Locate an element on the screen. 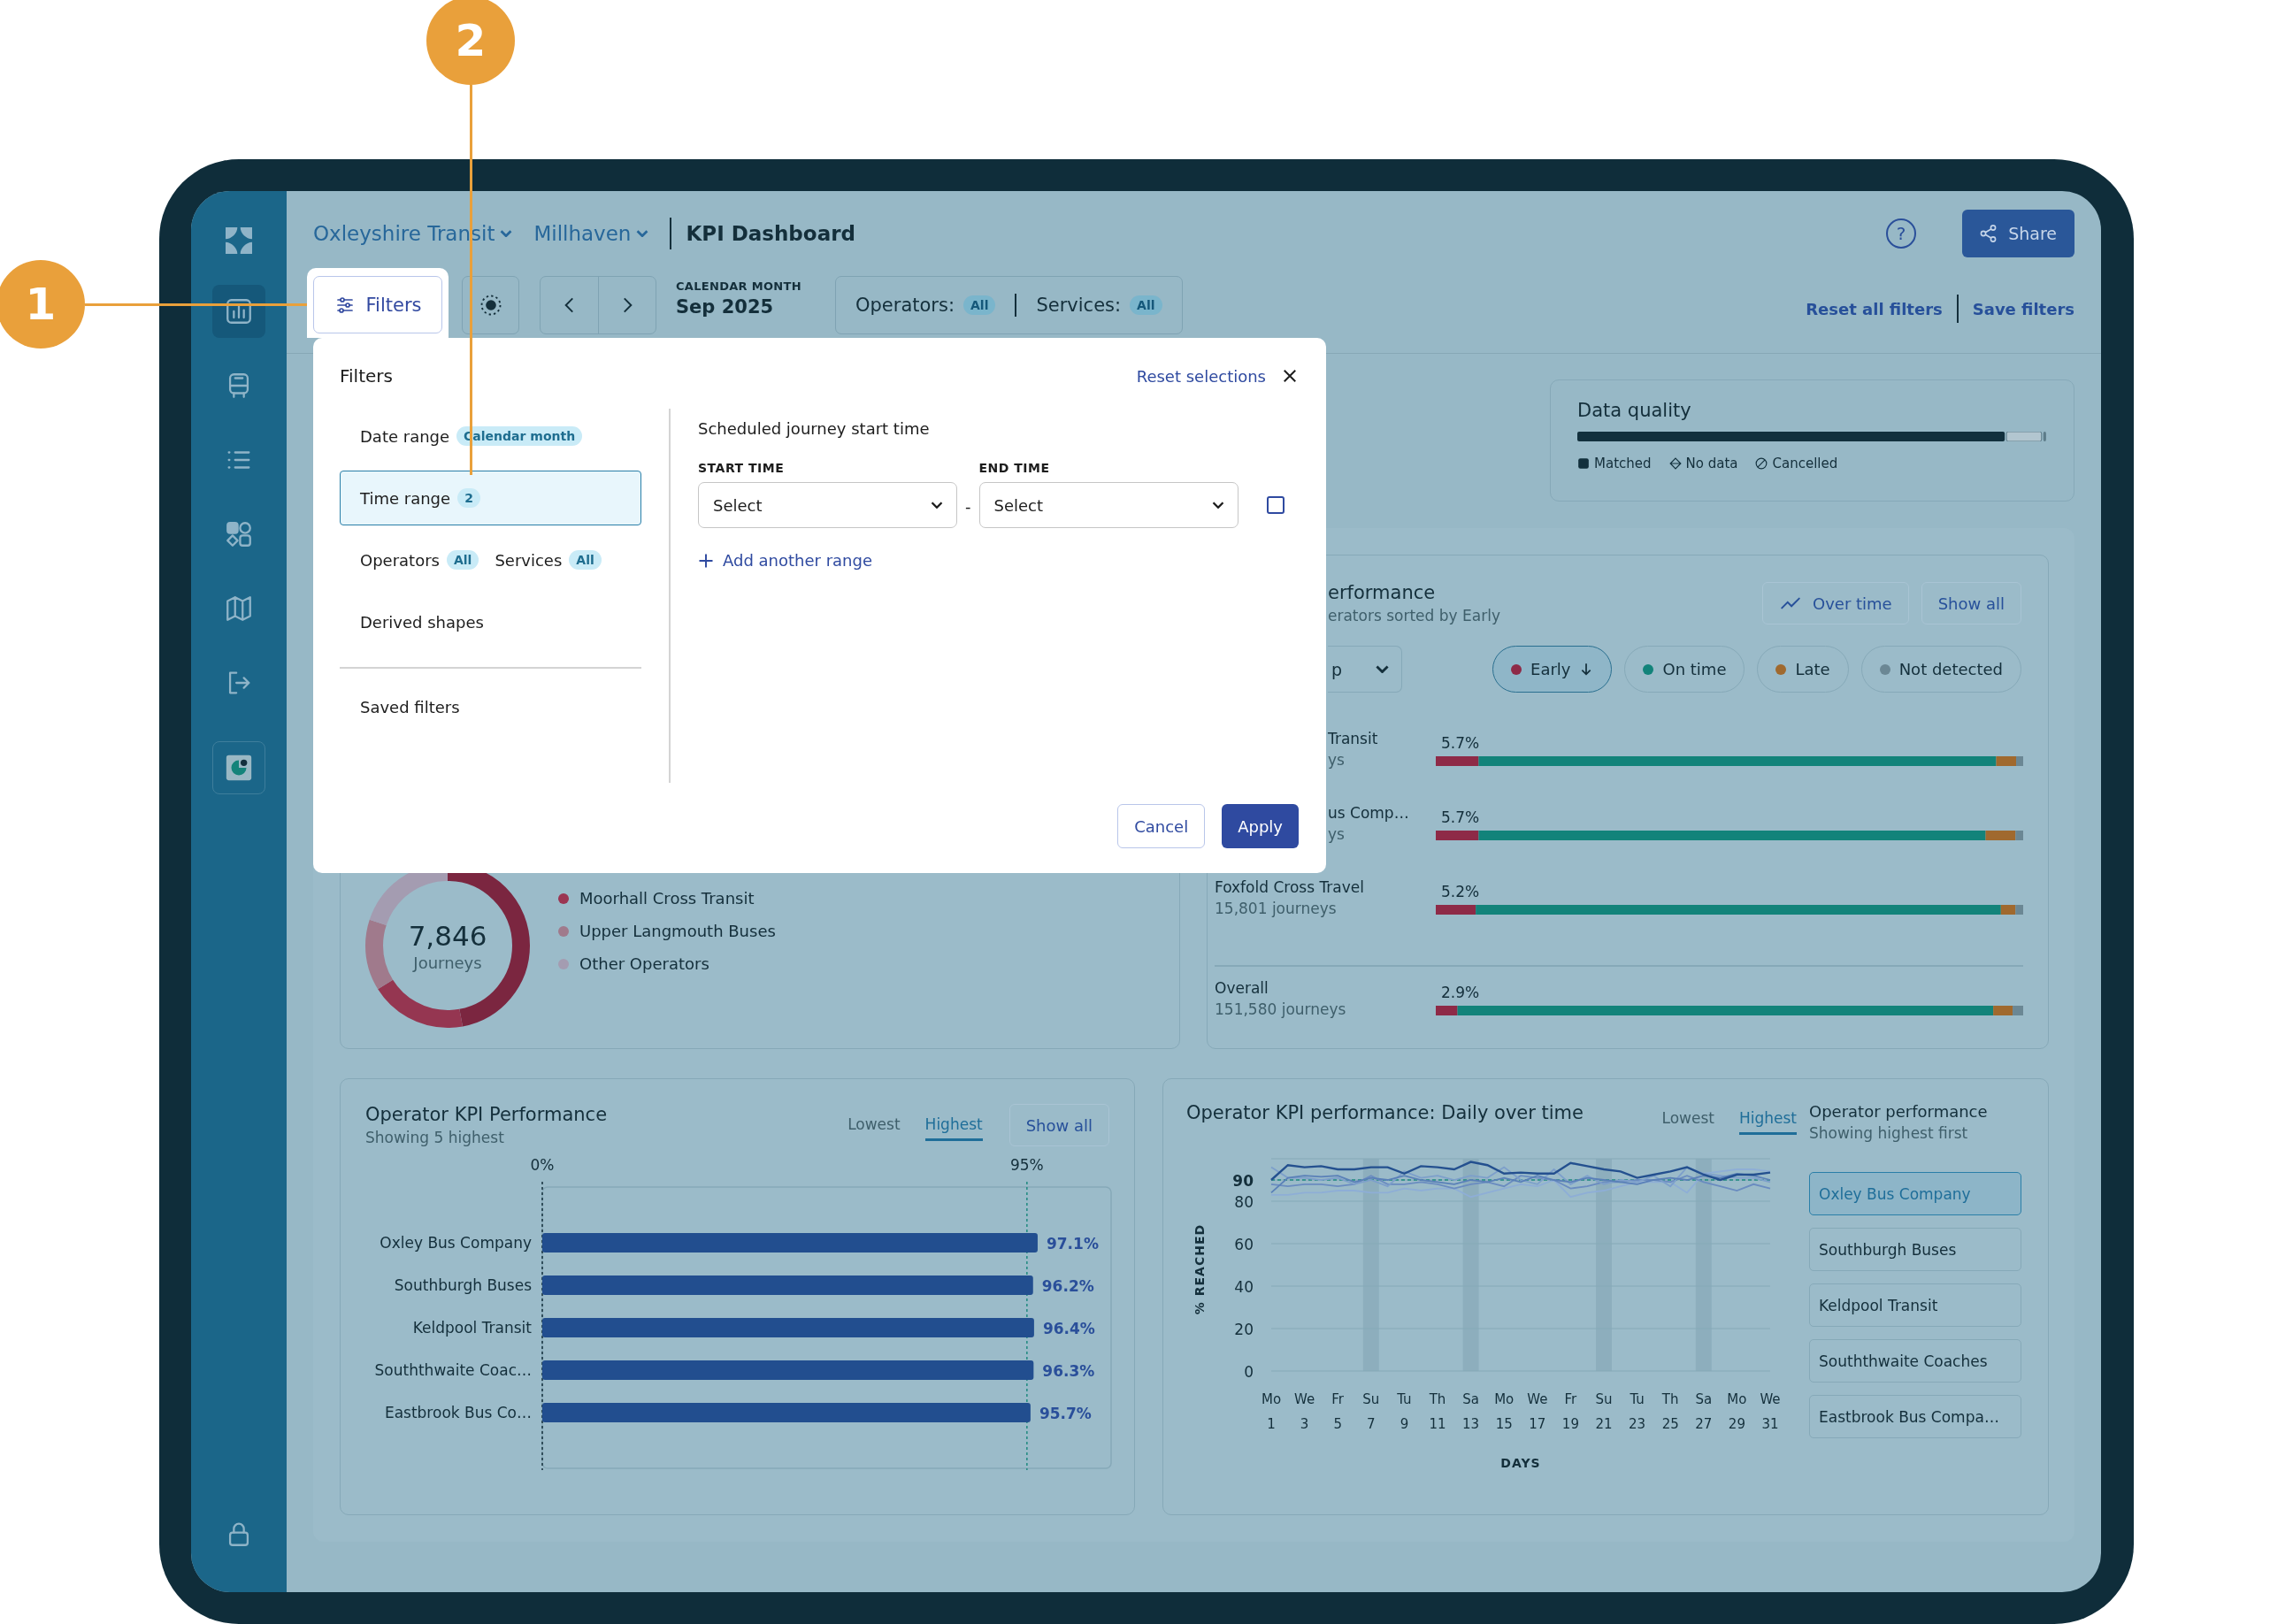 This screenshot has width=2293, height=1624. value-label: 96.2% is located at coordinates (1067, 1286).